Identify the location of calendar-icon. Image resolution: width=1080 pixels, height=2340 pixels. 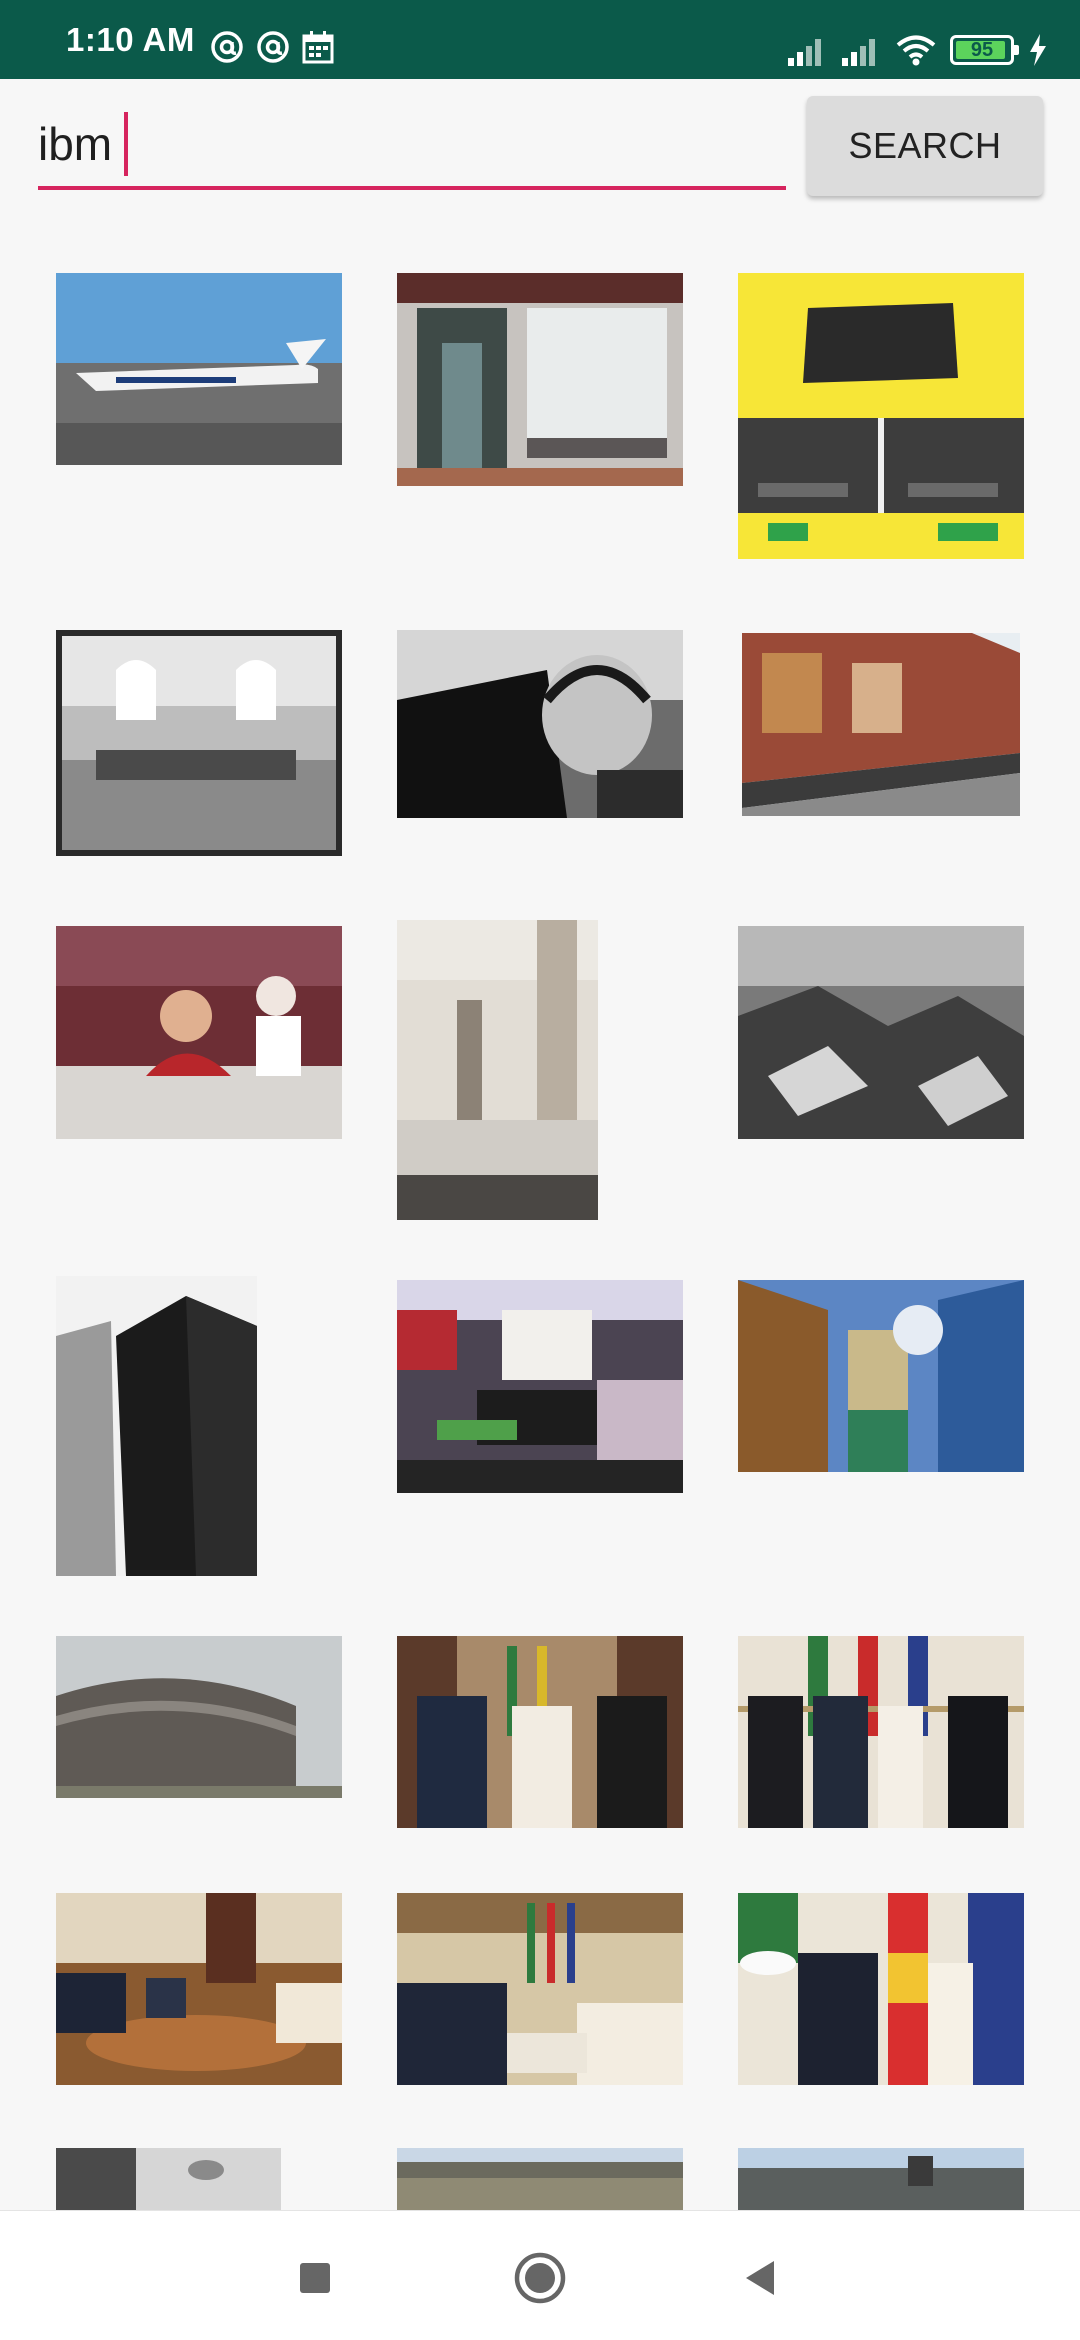
(318, 47).